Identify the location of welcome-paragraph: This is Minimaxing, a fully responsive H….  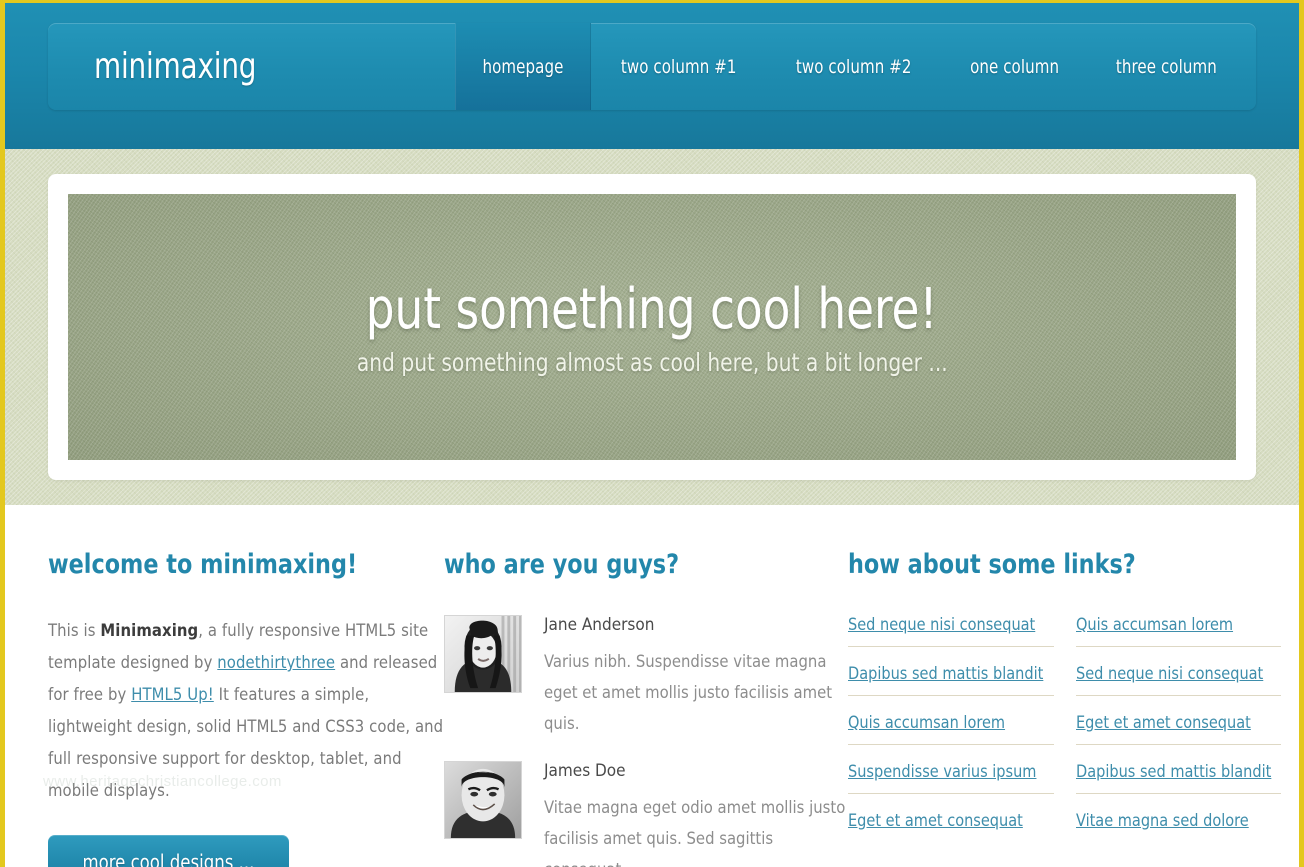
(246, 711).